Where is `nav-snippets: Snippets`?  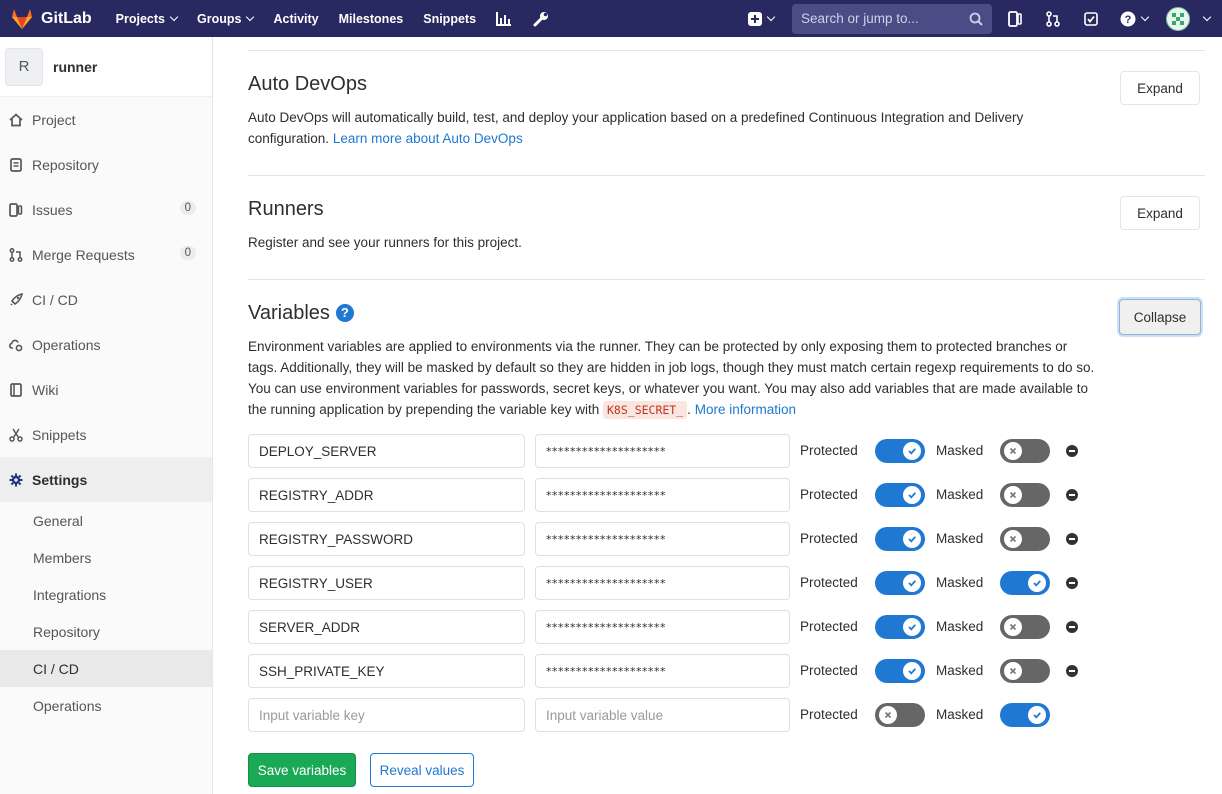
nav-snippets: Snippets is located at coordinates (449, 19).